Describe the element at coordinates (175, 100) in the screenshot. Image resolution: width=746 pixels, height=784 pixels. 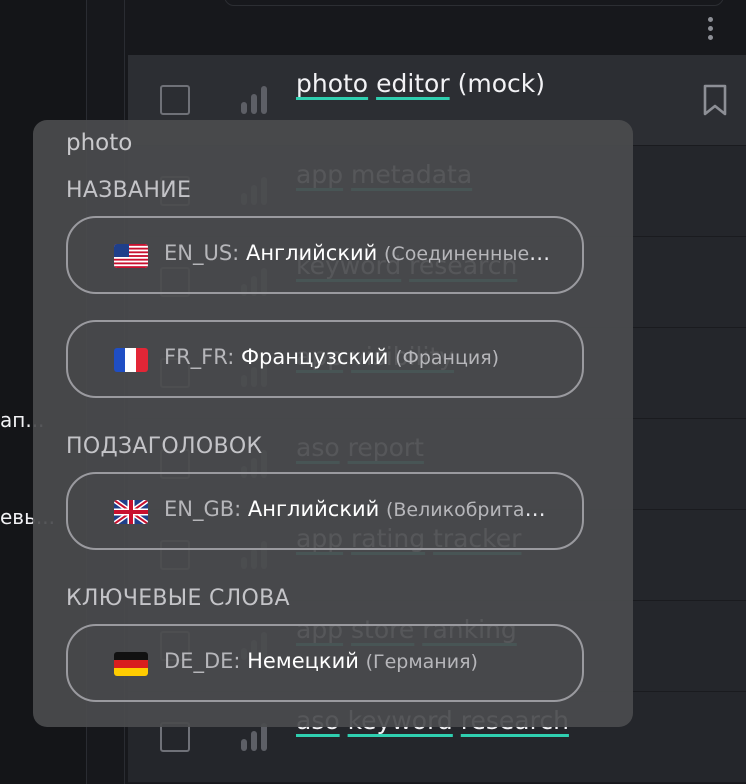
I see `row-checkbox` at that location.